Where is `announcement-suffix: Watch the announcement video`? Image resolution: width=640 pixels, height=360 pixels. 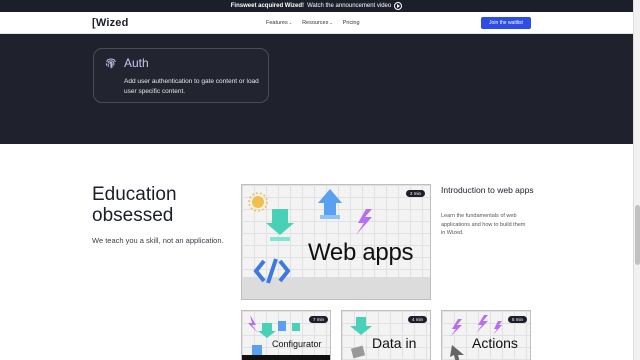 announcement-suffix: Watch the announcement video is located at coordinates (349, 6).